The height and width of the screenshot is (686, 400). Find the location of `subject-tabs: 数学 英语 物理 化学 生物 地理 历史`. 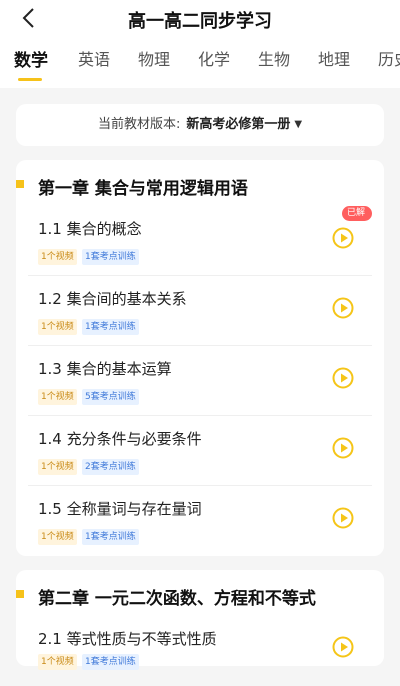

subject-tabs: 数学 英语 物理 化学 生物 地理 历史 is located at coordinates (200, 62).